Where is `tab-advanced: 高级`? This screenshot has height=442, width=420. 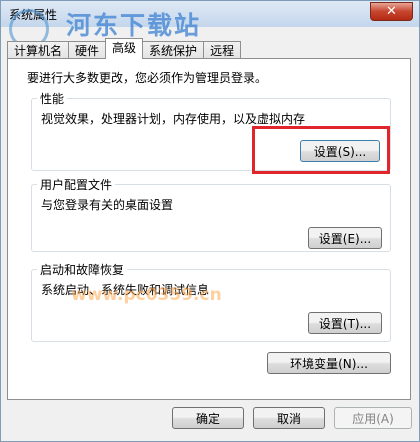
tab-advanced: 高级 is located at coordinates (124, 48).